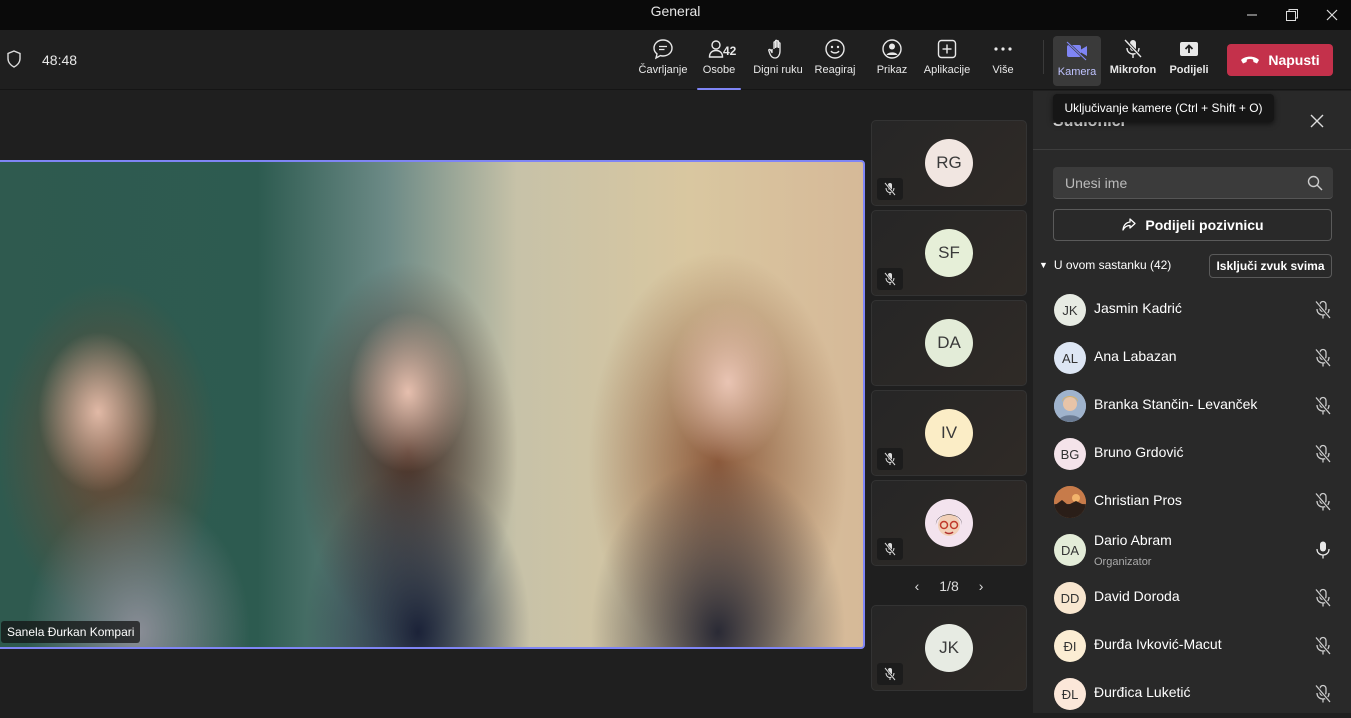 Image resolution: width=1351 pixels, height=718 pixels. What do you see at coordinates (1112, 265) in the screenshot?
I see `section-label: U ovom sastanku (42)` at bounding box center [1112, 265].